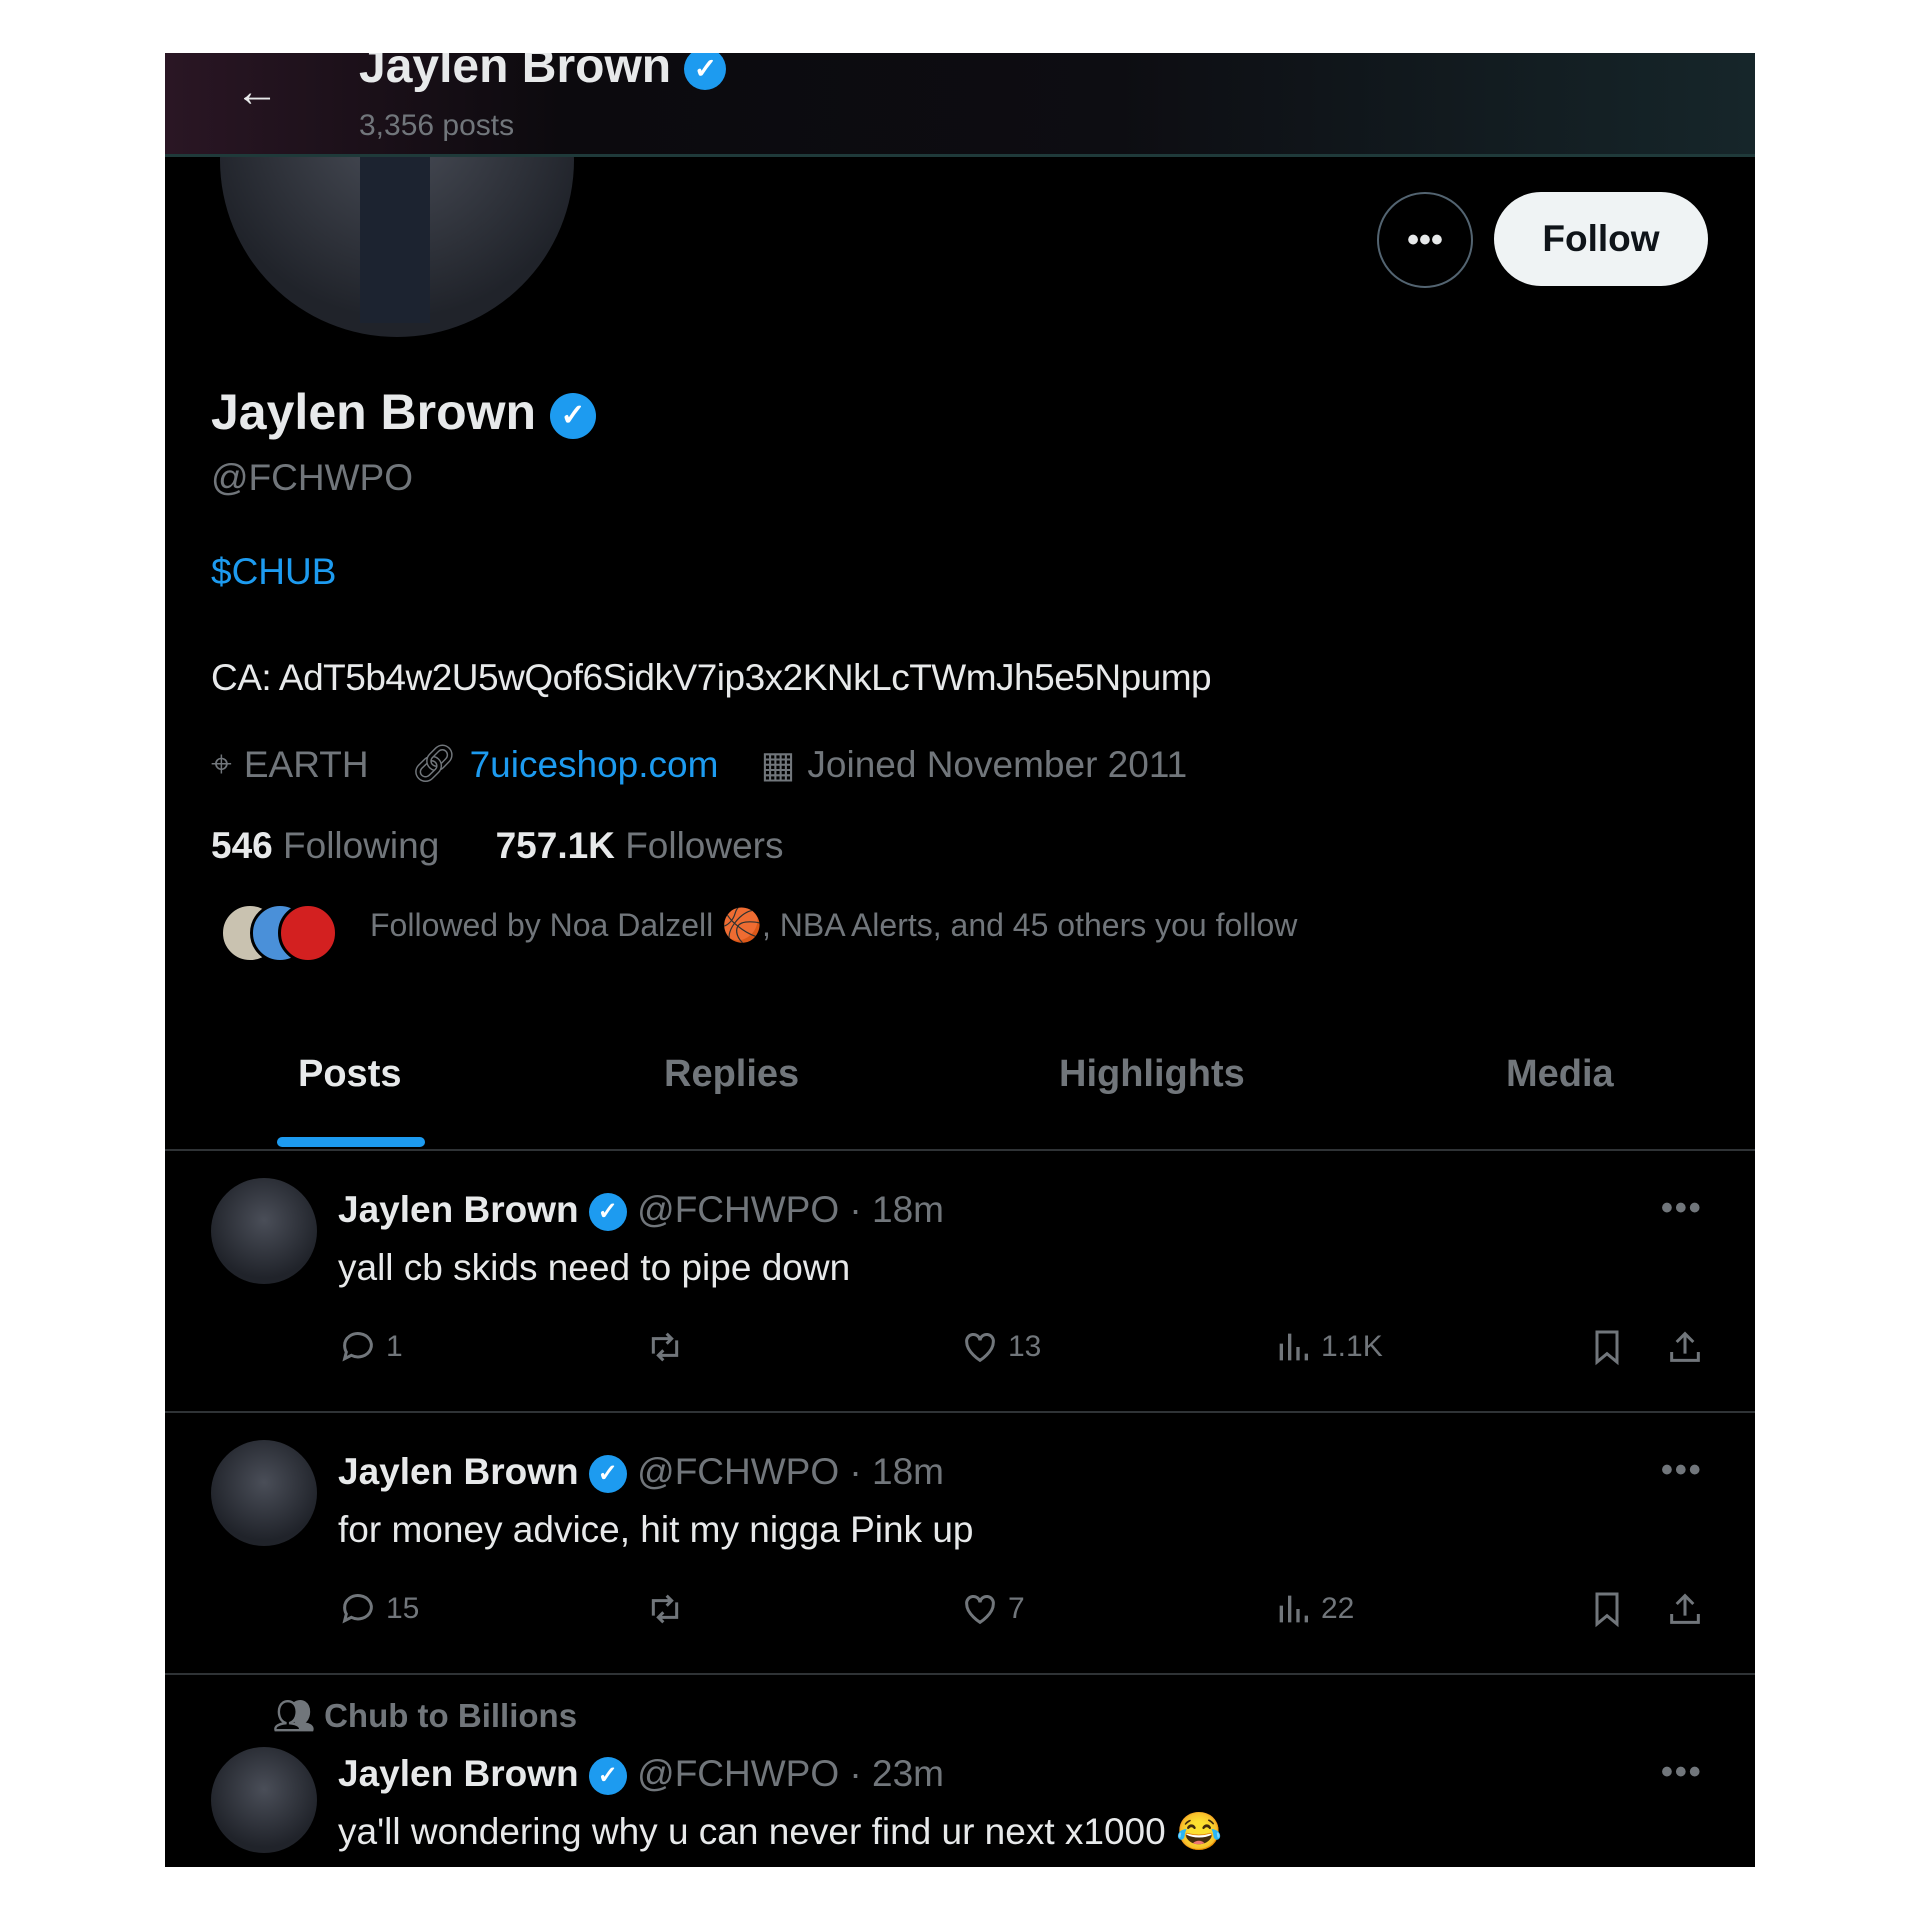  I want to click on post-time: · 23m, so click(896, 1773).